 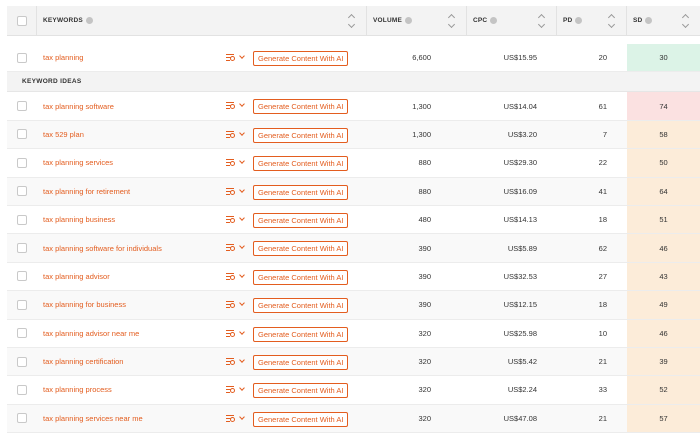 What do you see at coordinates (602, 418) in the screenshot?
I see `pd-value: 21` at bounding box center [602, 418].